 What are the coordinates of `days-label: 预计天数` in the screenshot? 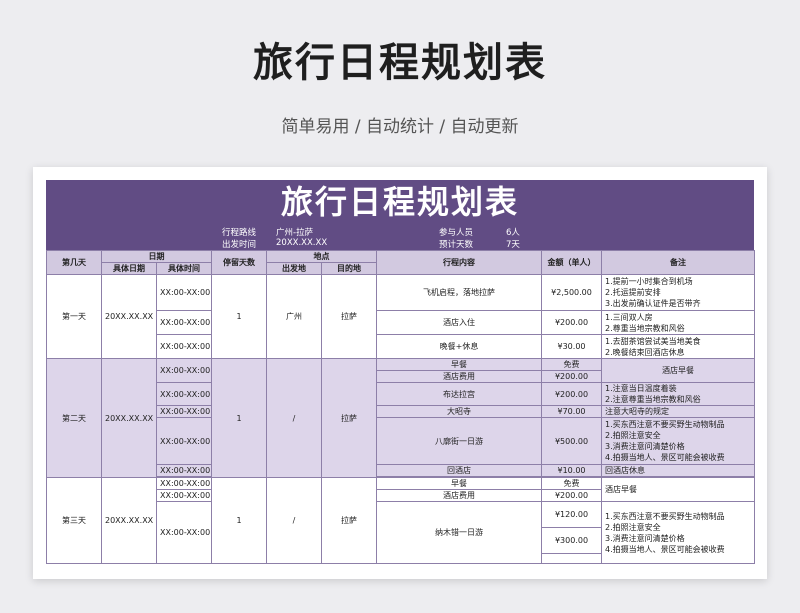 It's located at (456, 245).